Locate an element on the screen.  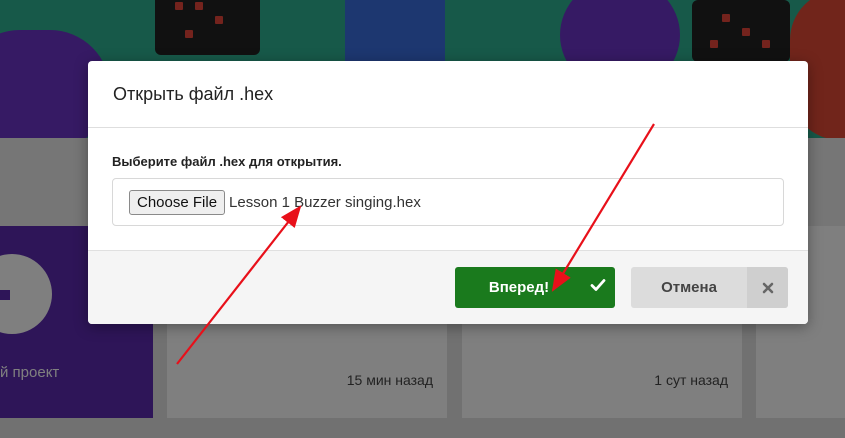
file-input: Choose File Lesson 1 Buzzer singing.hex is located at coordinates (448, 202).